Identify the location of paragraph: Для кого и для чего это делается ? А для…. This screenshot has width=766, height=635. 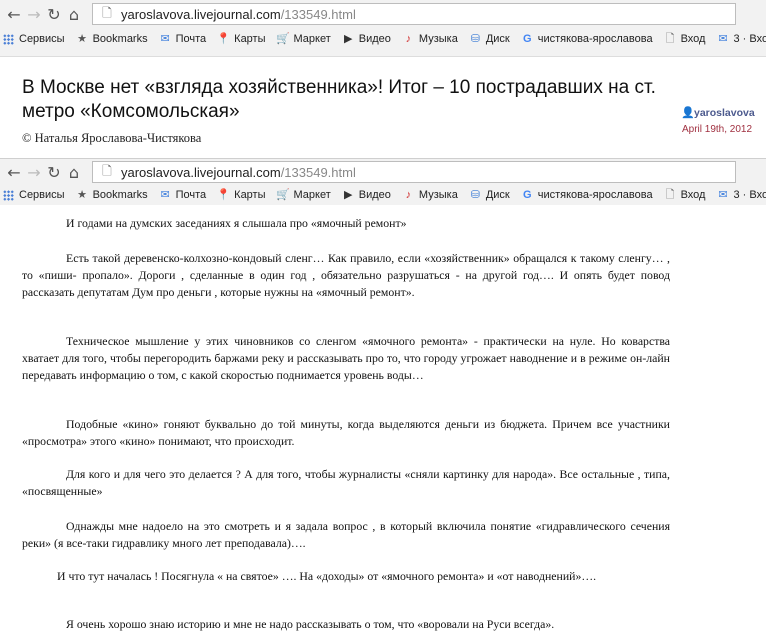
(346, 482).